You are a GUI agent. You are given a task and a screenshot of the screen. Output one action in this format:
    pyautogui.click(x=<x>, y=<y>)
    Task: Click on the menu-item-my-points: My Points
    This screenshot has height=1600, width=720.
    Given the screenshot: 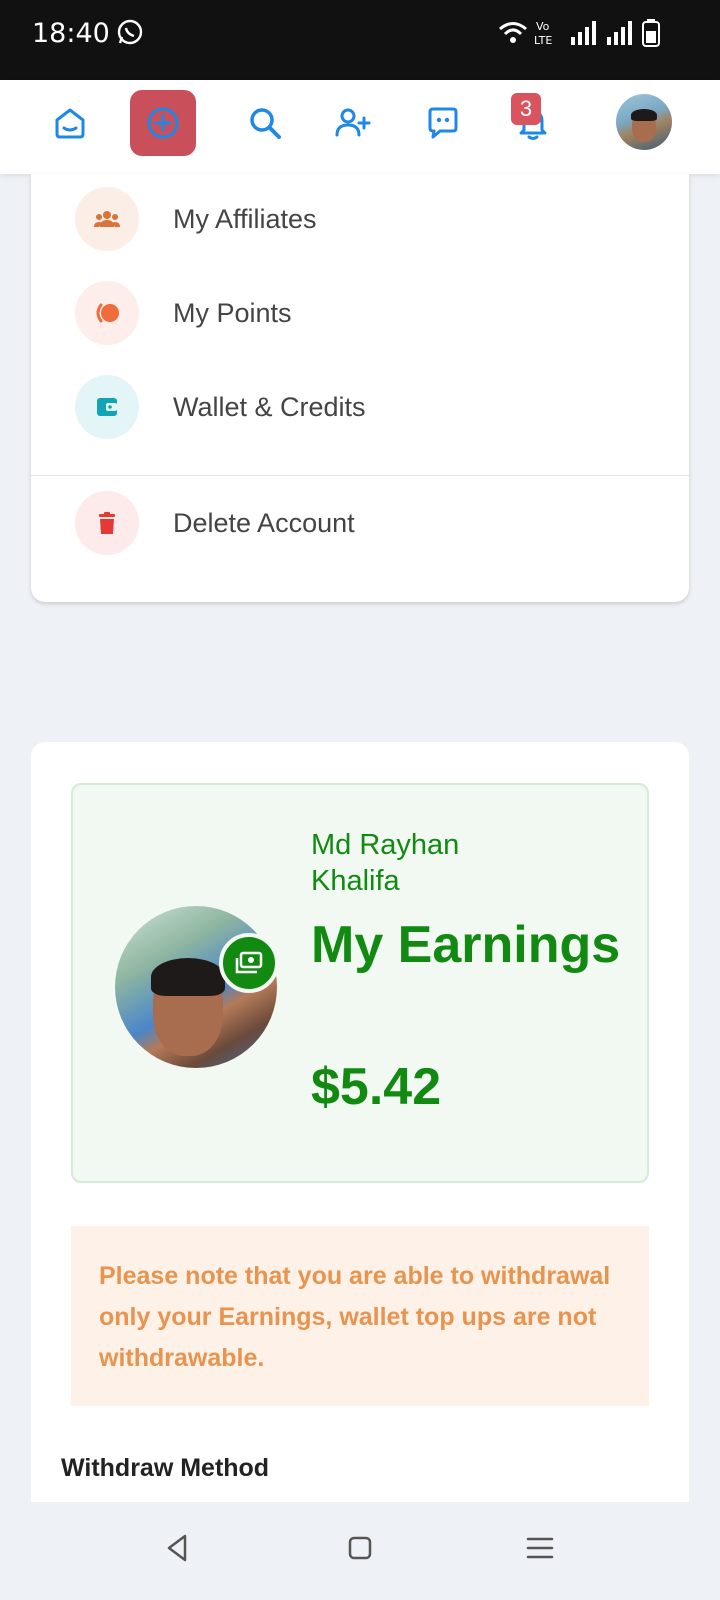 What is the action you would take?
    pyautogui.click(x=360, y=313)
    